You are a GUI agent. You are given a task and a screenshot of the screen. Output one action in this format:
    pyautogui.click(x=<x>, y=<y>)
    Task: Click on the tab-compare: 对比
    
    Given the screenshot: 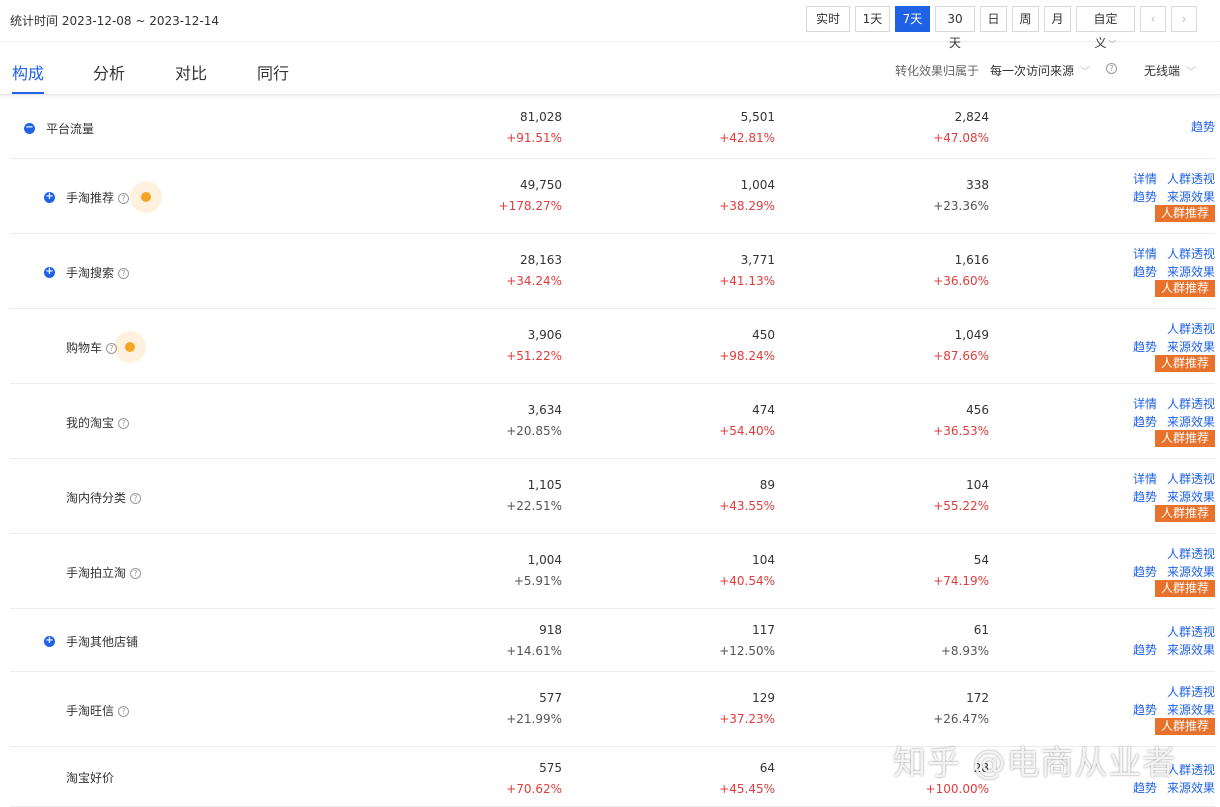 What is the action you would take?
    pyautogui.click(x=191, y=72)
    